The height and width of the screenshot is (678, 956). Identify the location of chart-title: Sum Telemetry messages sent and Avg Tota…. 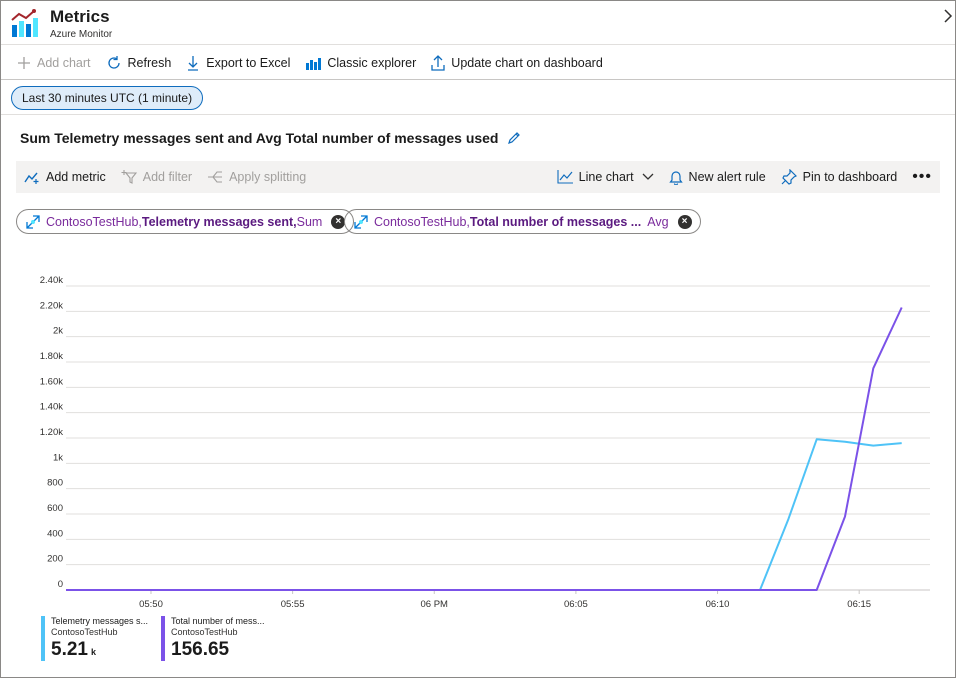
(270, 138).